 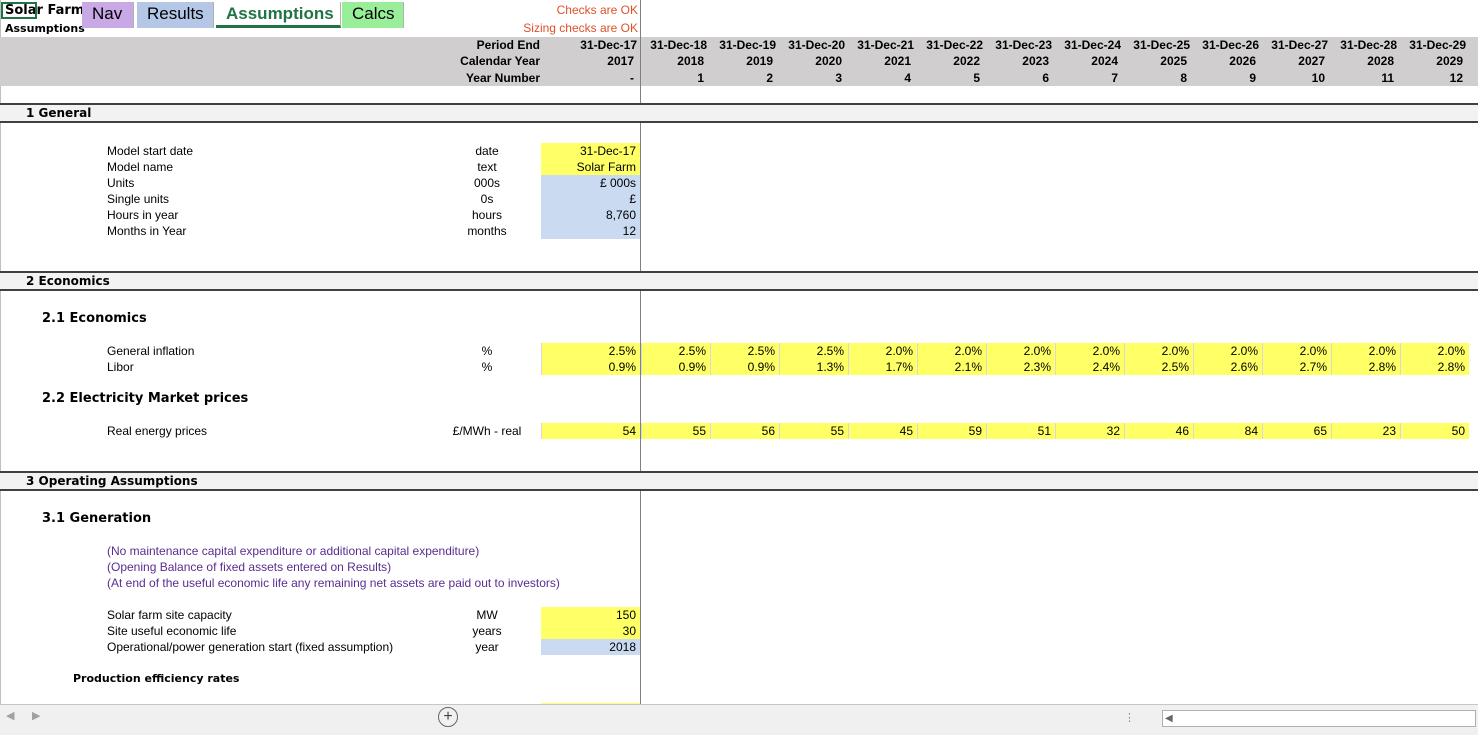 I want to click on period-end-cell: 31-Dec-21, so click(x=885, y=45).